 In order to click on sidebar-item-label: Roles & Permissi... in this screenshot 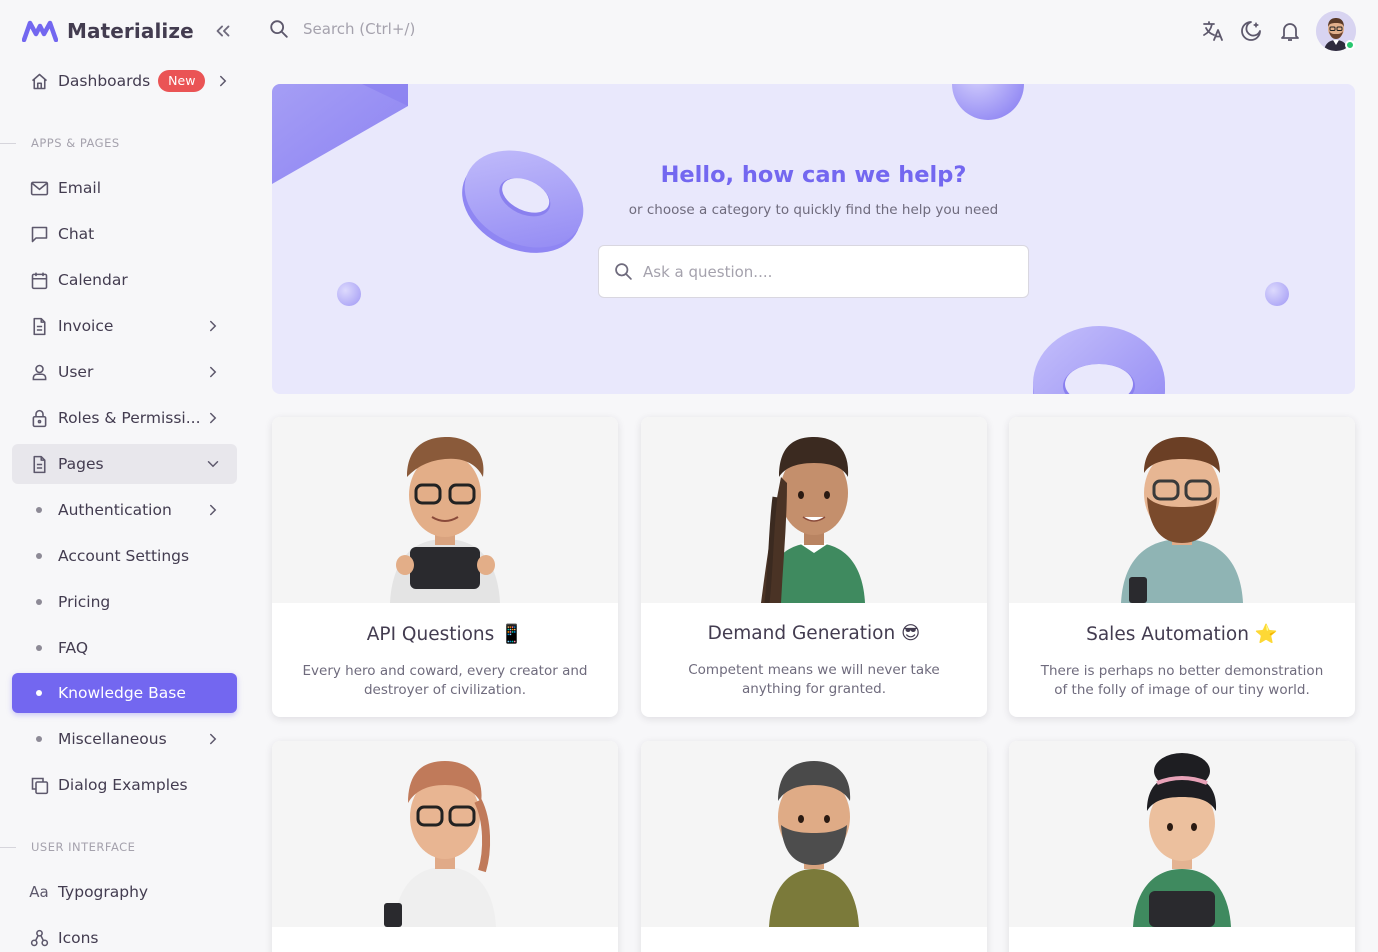, I will do `click(129, 418)`.